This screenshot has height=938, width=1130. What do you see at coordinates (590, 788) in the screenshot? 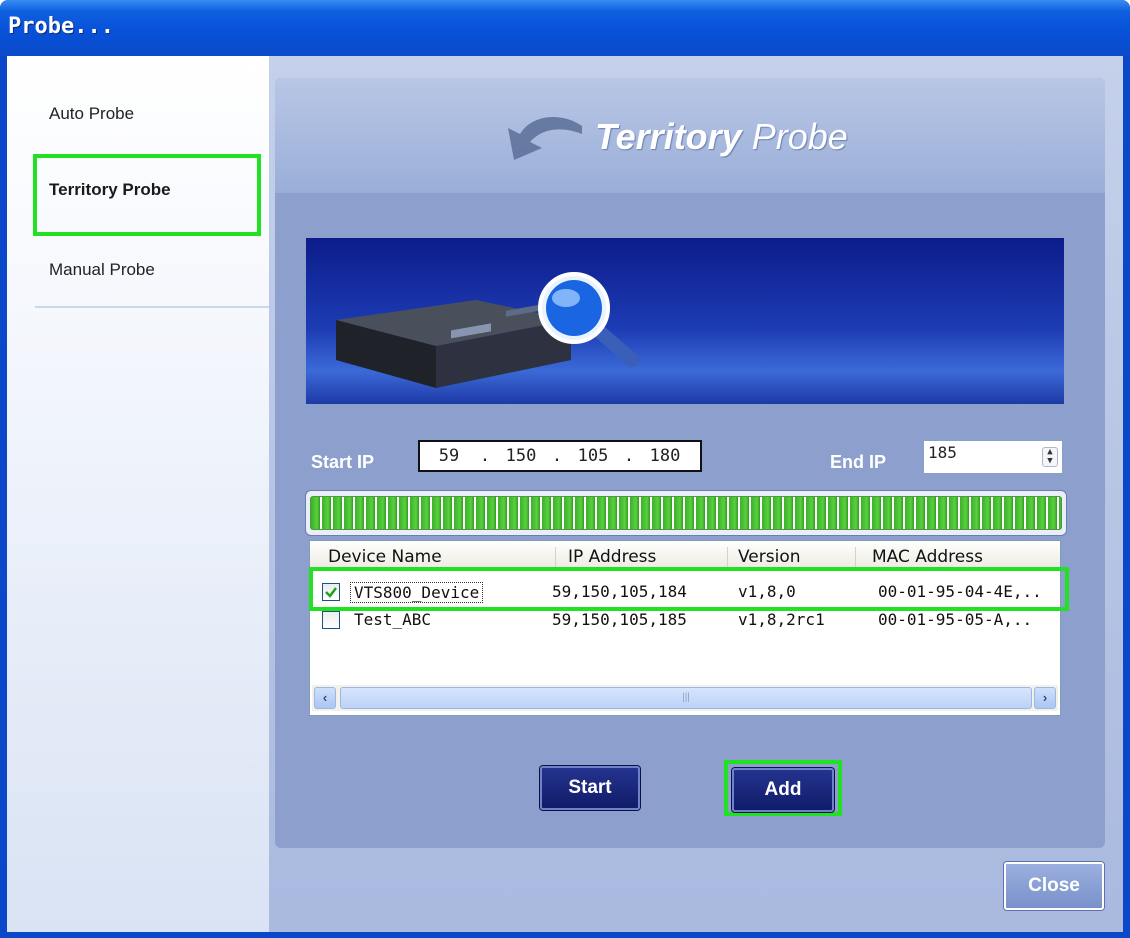
I see `start-button: Start` at bounding box center [590, 788].